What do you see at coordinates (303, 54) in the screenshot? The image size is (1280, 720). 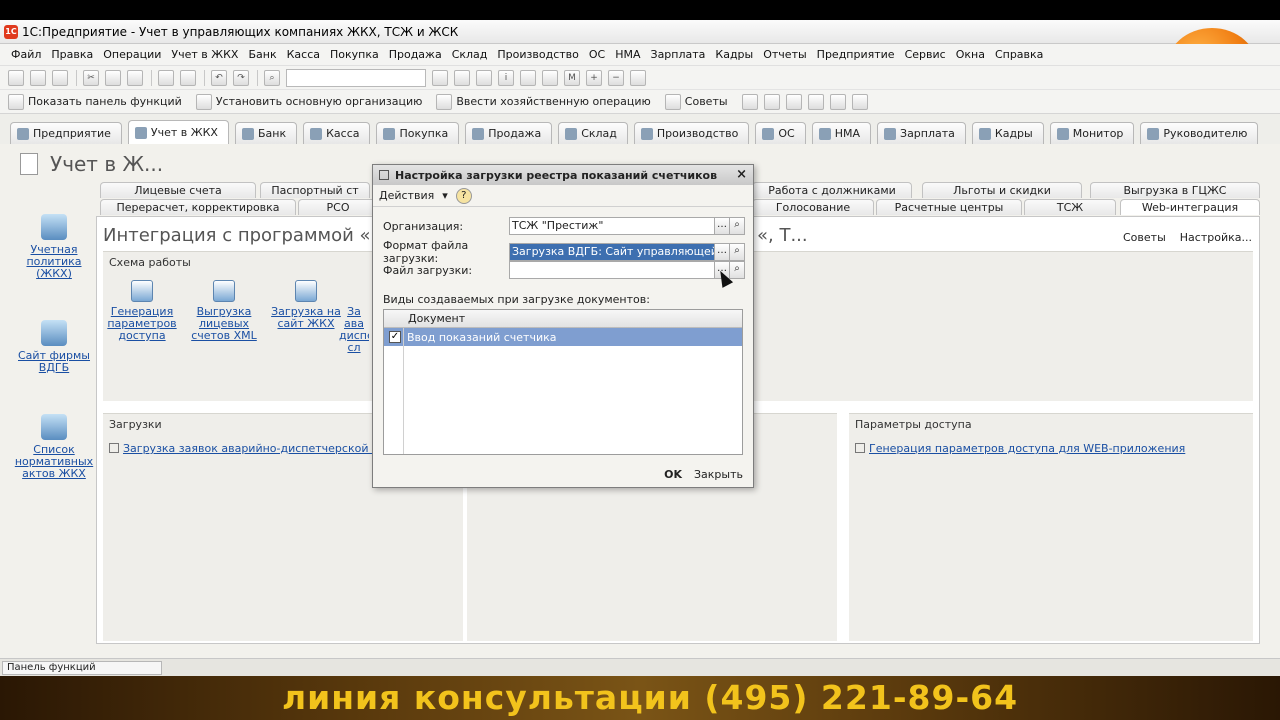 I see `menu-cash: Касса` at bounding box center [303, 54].